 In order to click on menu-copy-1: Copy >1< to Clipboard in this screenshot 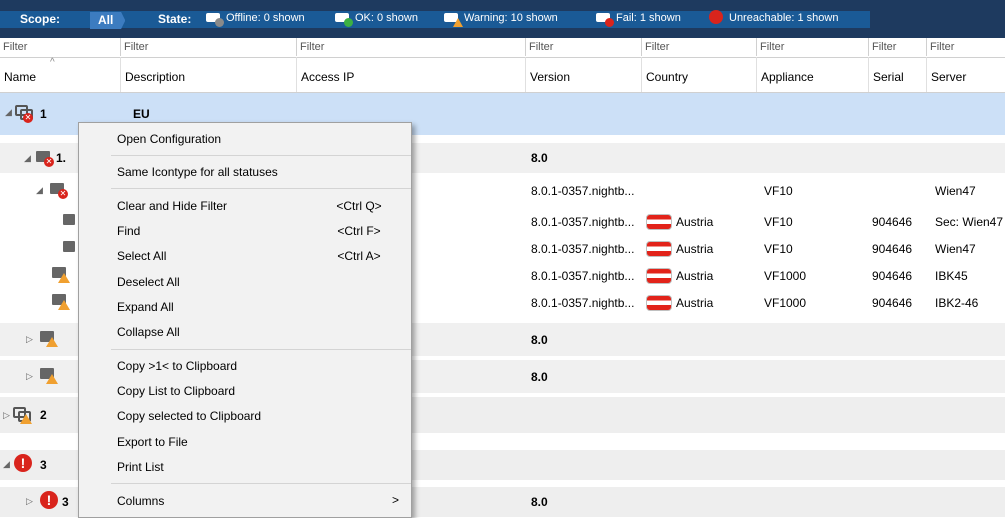, I will do `click(245, 366)`.